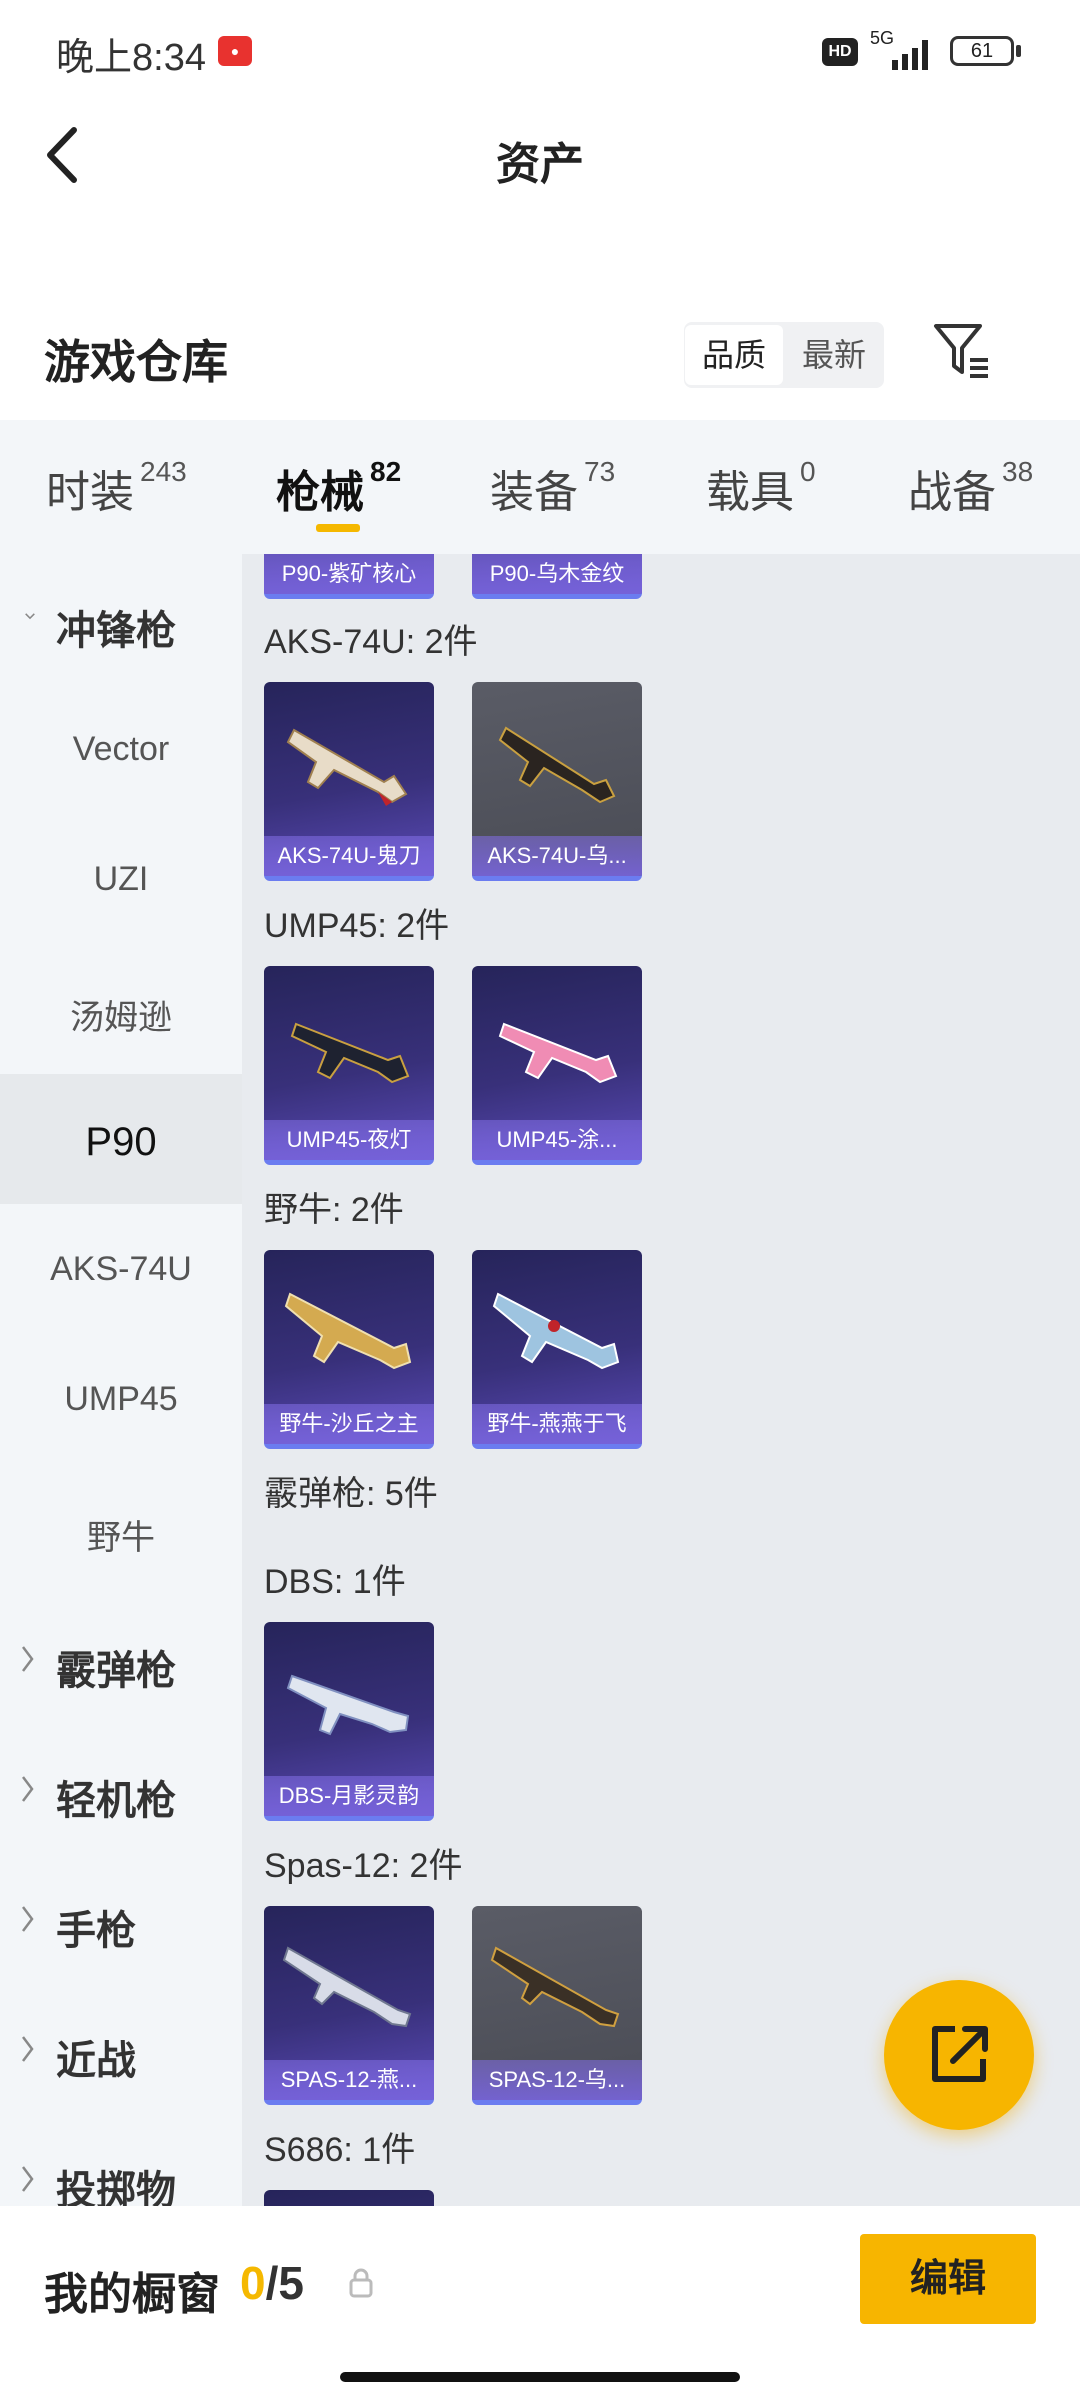 This screenshot has width=1080, height=2400. I want to click on tab-supplies: 战备 38, so click(970, 488).